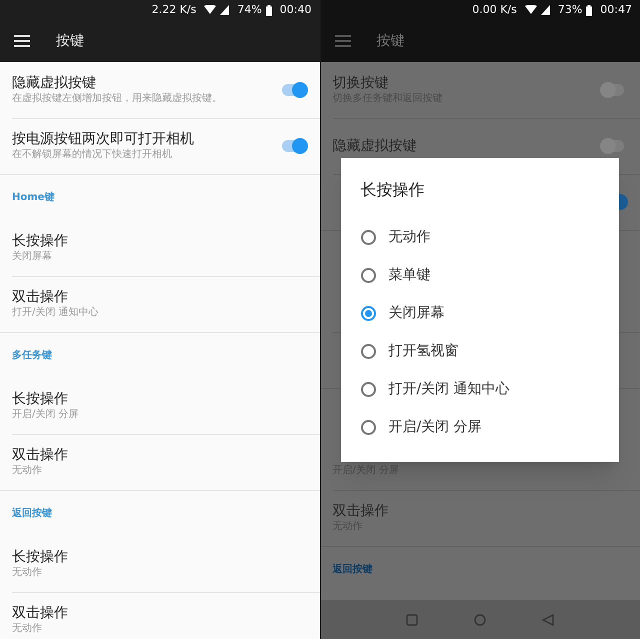 This screenshot has height=639, width=640. Describe the element at coordinates (409, 237) in the screenshot. I see `option-label: 无动作` at that location.